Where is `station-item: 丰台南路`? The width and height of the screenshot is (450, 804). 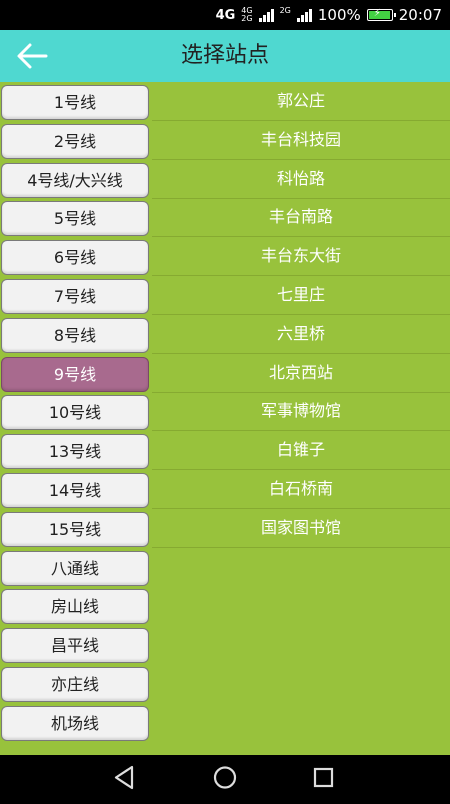 station-item: 丰台南路 is located at coordinates (301, 218).